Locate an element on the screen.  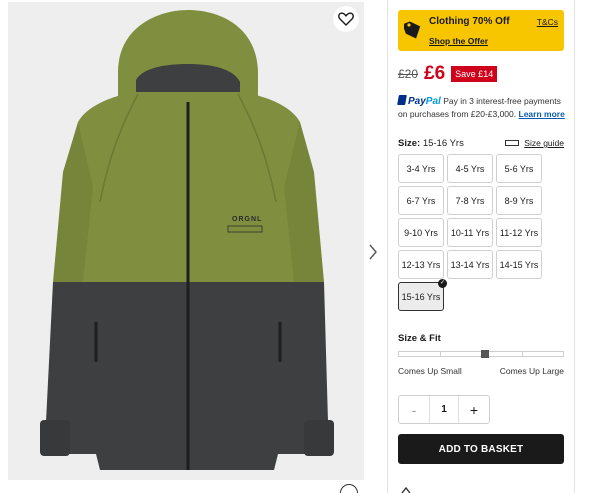
paypal-learn-more-link: Learn more is located at coordinates (542, 114).